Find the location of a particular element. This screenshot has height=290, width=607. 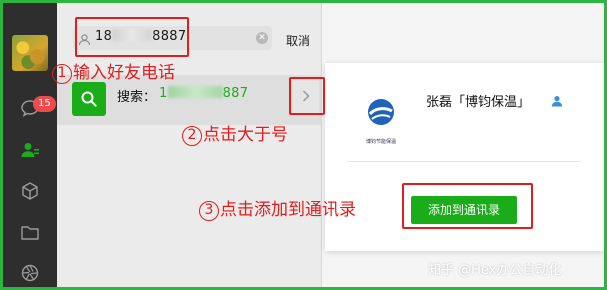

avatar is located at coordinates (30, 53).